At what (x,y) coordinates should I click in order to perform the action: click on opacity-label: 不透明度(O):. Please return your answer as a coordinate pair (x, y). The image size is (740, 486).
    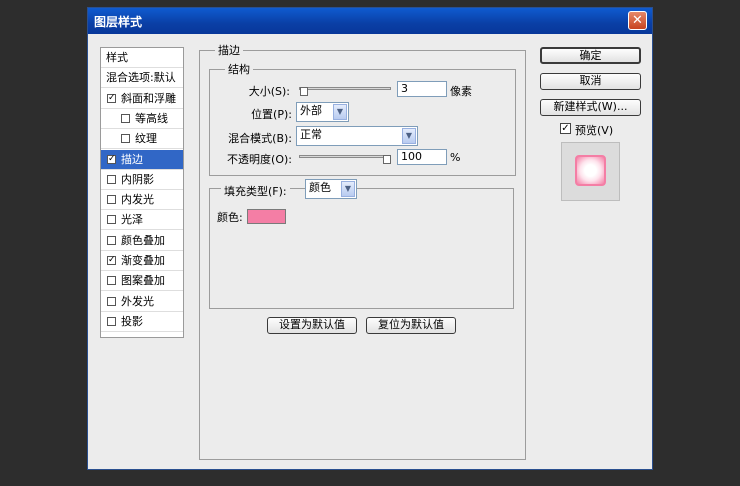
    Looking at the image, I should click on (259, 159).